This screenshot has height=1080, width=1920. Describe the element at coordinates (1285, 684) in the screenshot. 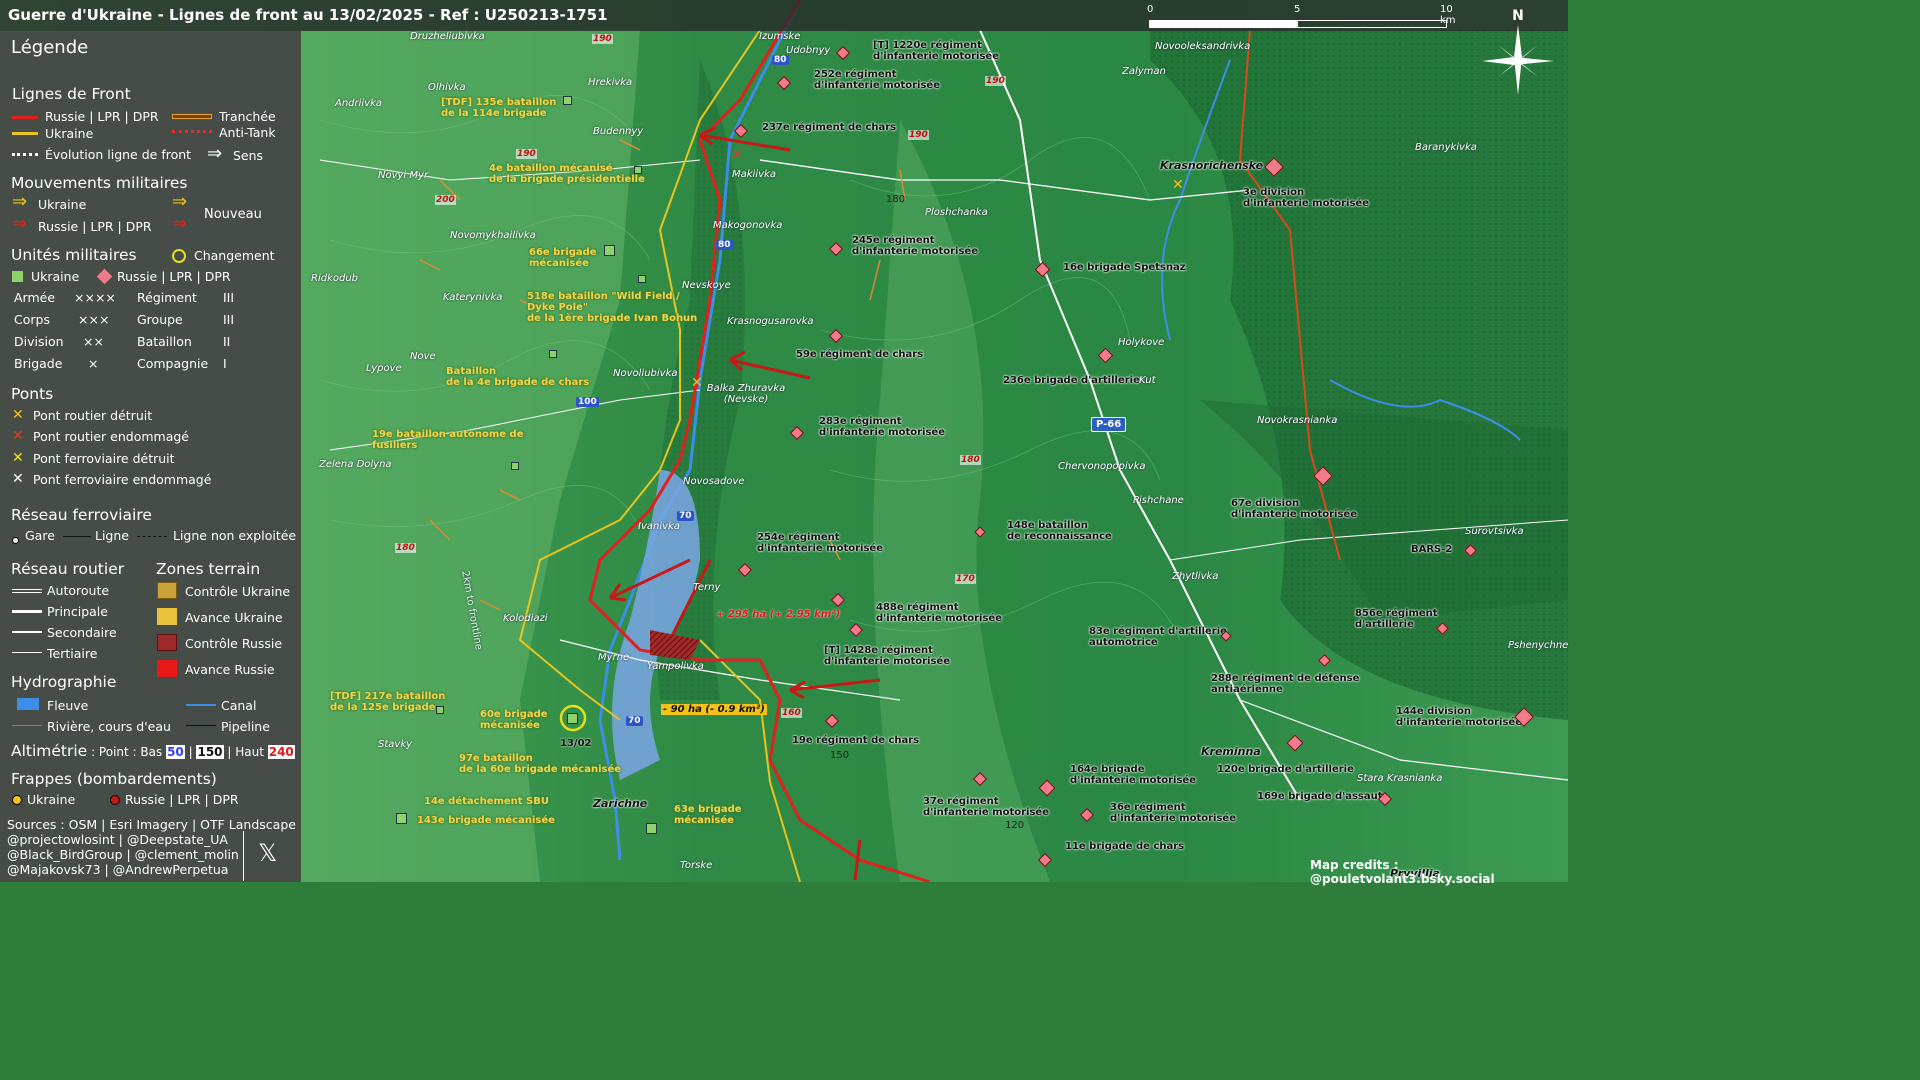

I see `russia-unit-label: 288e régiment de défense antiaérienne` at that location.